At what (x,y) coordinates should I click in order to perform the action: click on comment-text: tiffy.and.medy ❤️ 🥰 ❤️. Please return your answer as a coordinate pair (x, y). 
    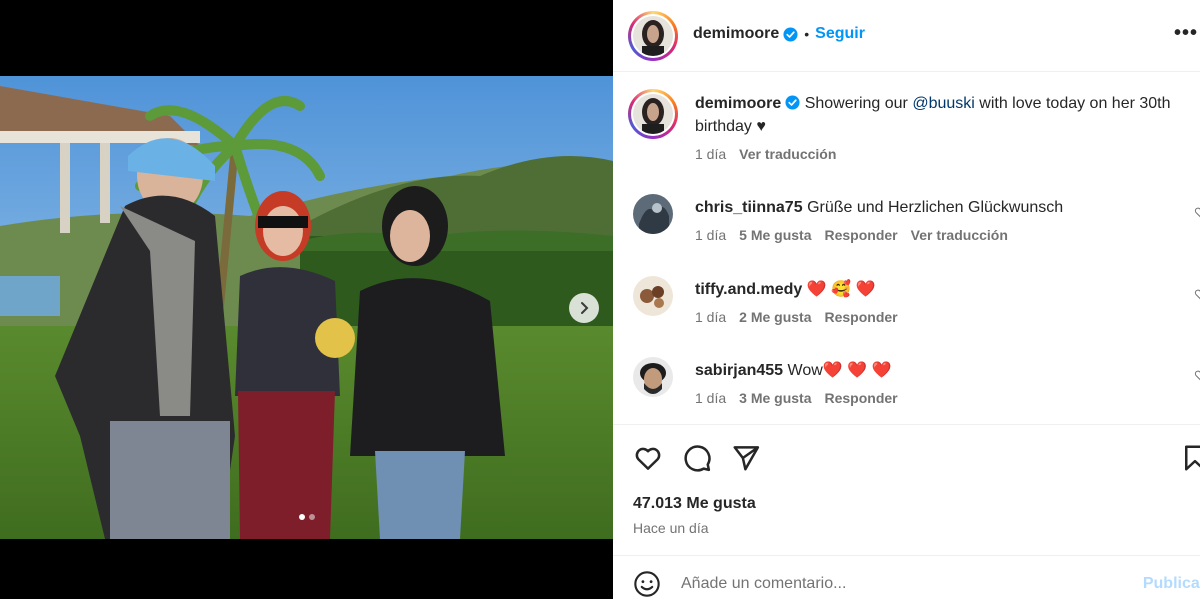
    Looking at the image, I should click on (937, 289).